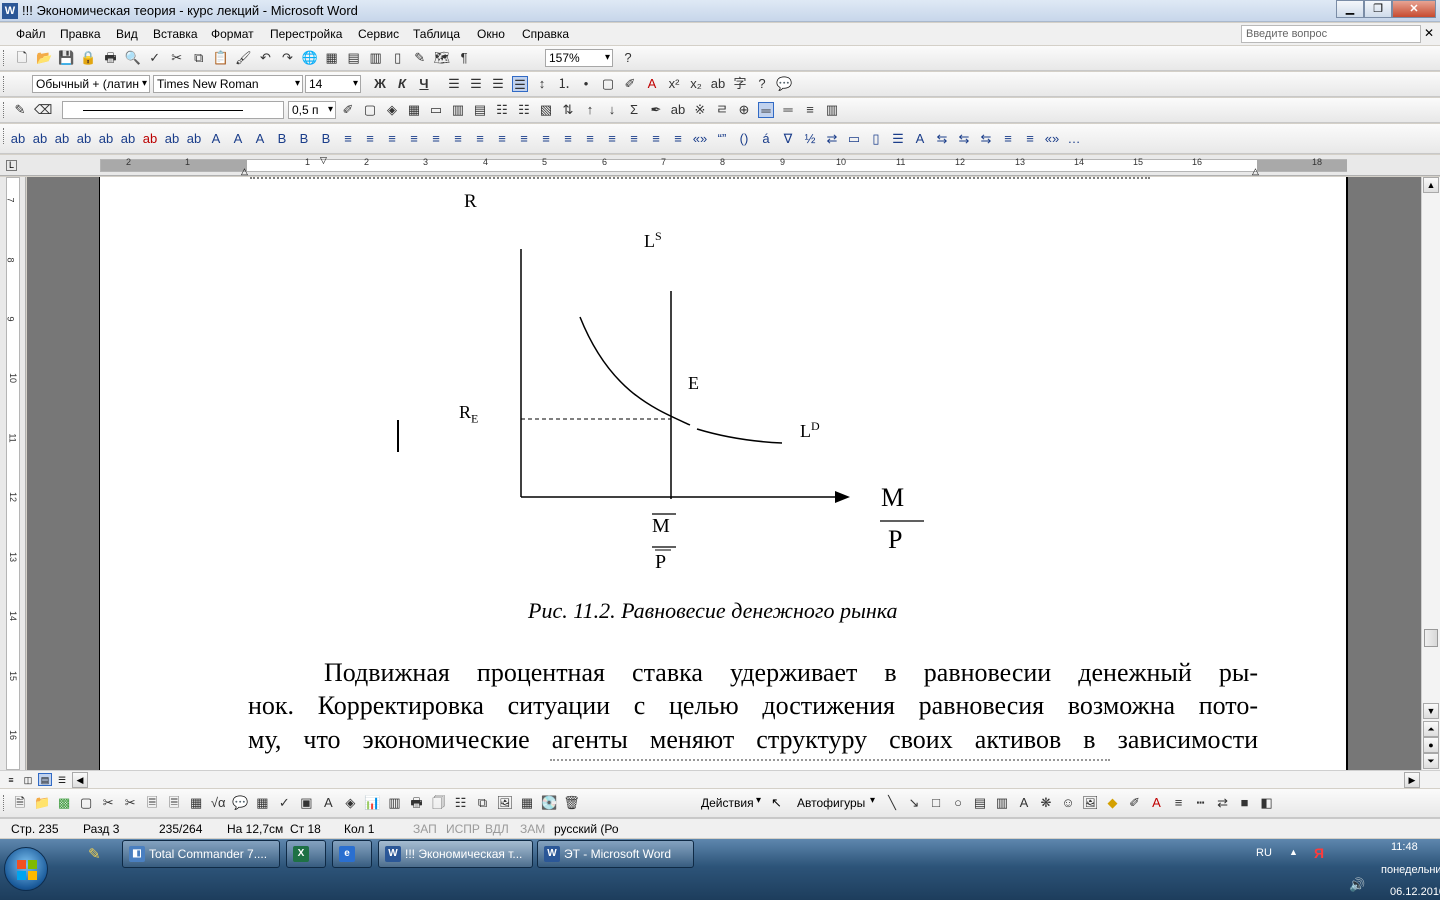 The width and height of the screenshot is (1440, 900). I want to click on comment-icon: 💬, so click(240, 803).